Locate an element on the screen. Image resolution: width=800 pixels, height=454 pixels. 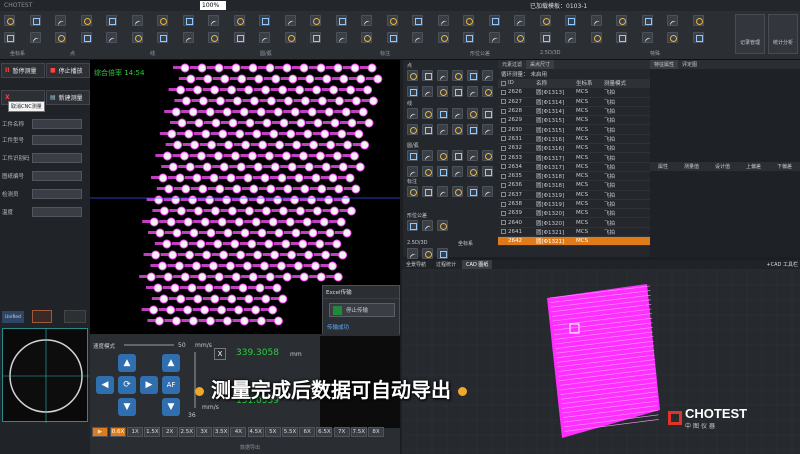
speed-5X: 5X is located at coordinates (272, 432).